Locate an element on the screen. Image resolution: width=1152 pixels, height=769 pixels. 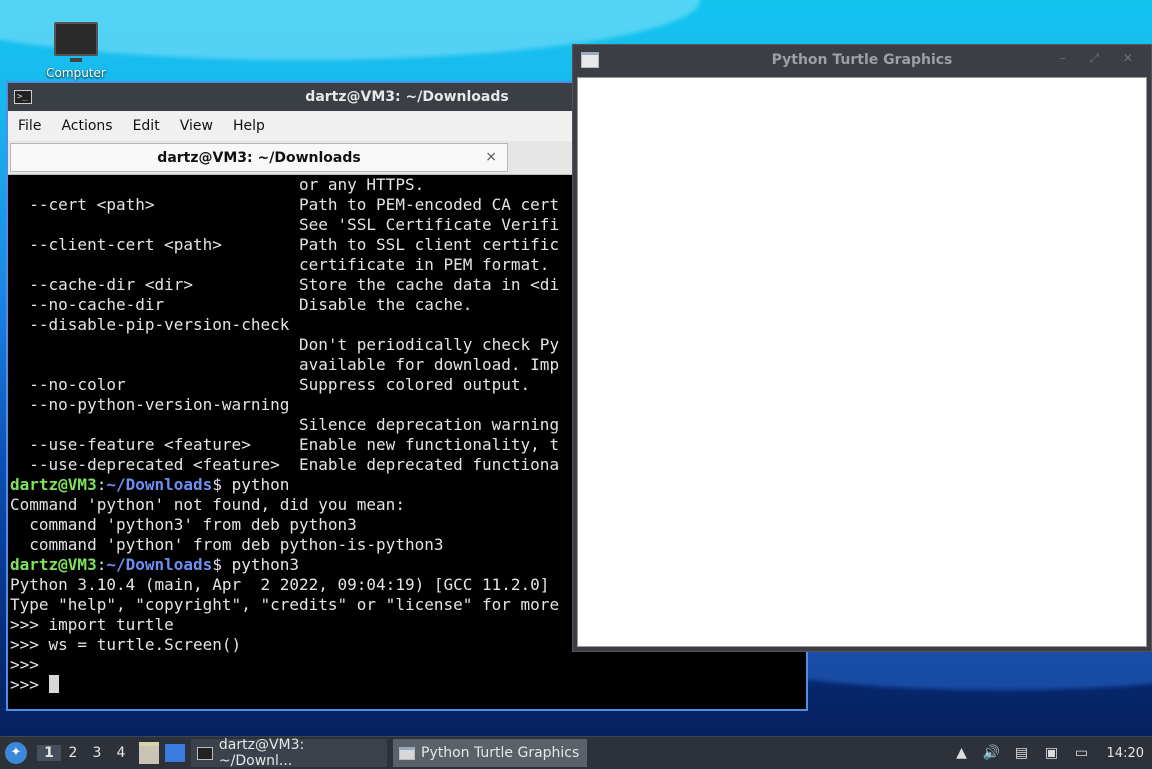
start-menu-icon: ✦ is located at coordinates (16, 753).